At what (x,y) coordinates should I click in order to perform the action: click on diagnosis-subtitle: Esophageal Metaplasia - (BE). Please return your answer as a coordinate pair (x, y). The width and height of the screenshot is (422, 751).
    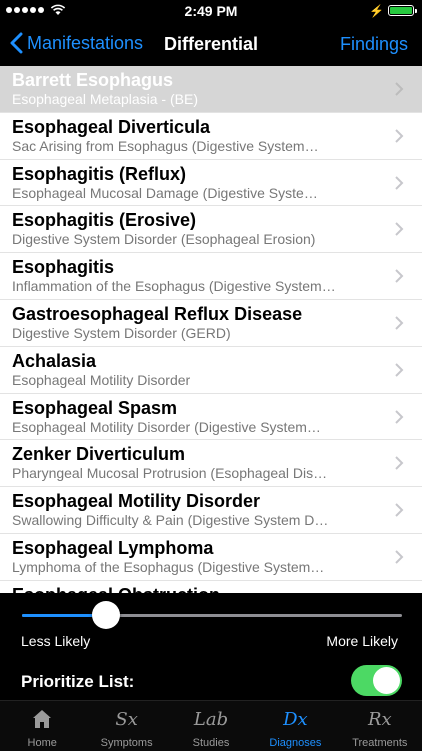
    Looking at the image, I should click on (105, 99).